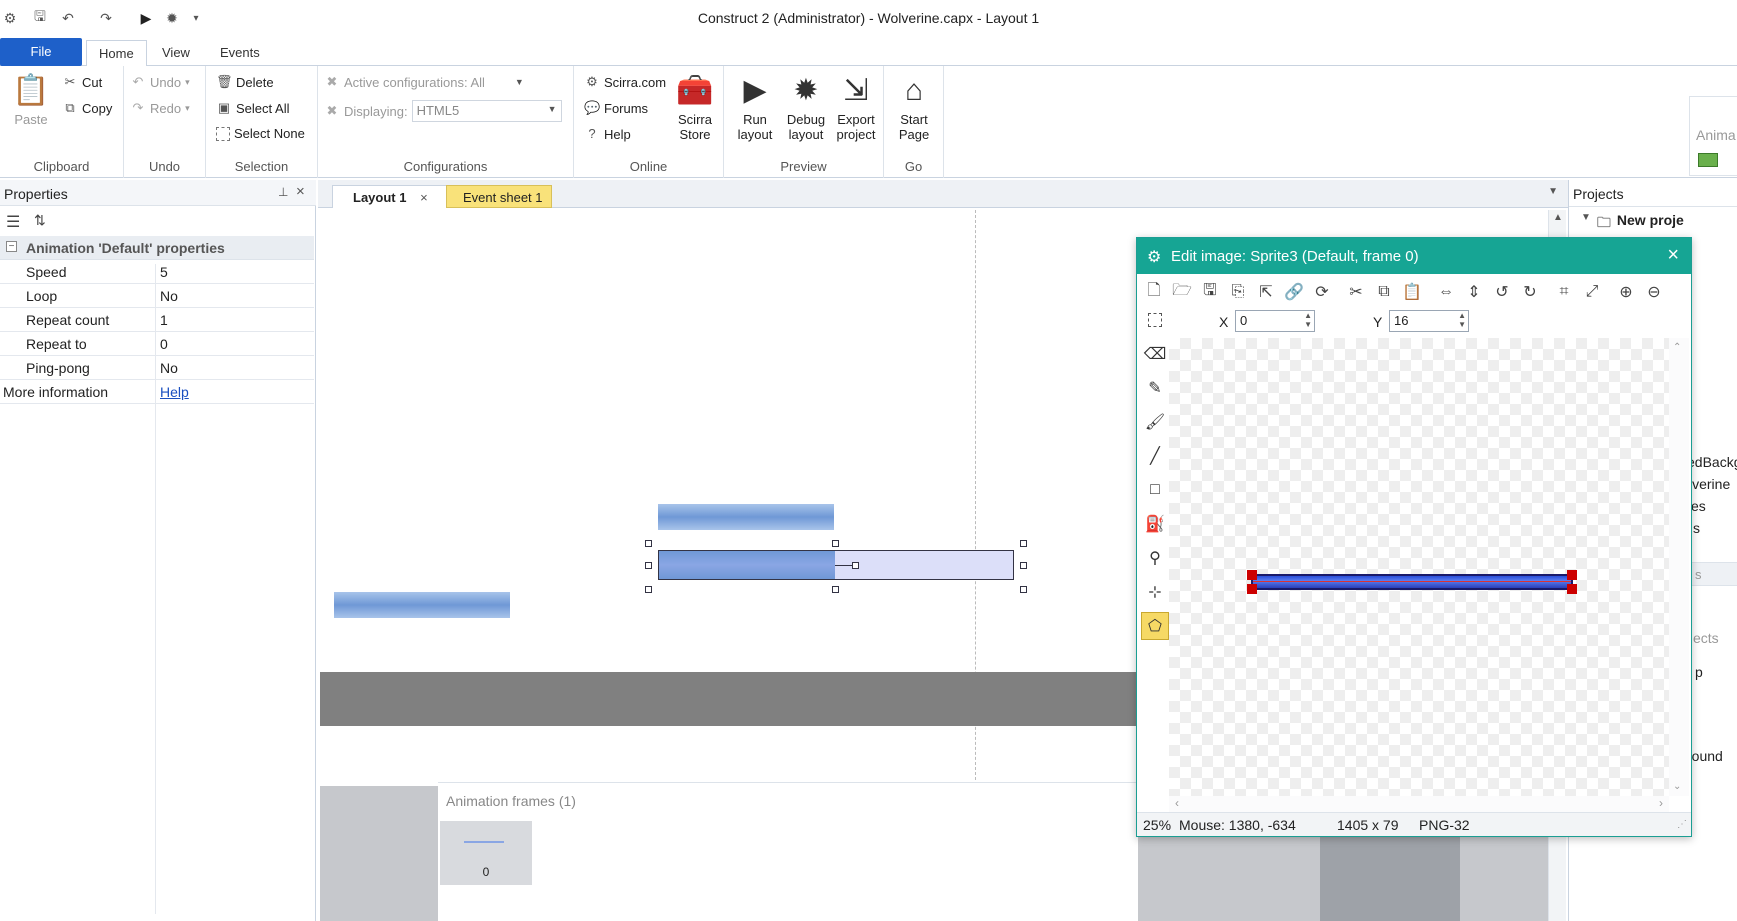 The image size is (1737, 921). Describe the element at coordinates (1419, 804) in the screenshot. I see `editor-horizontal-scrollbar: ‹ ›` at that location.